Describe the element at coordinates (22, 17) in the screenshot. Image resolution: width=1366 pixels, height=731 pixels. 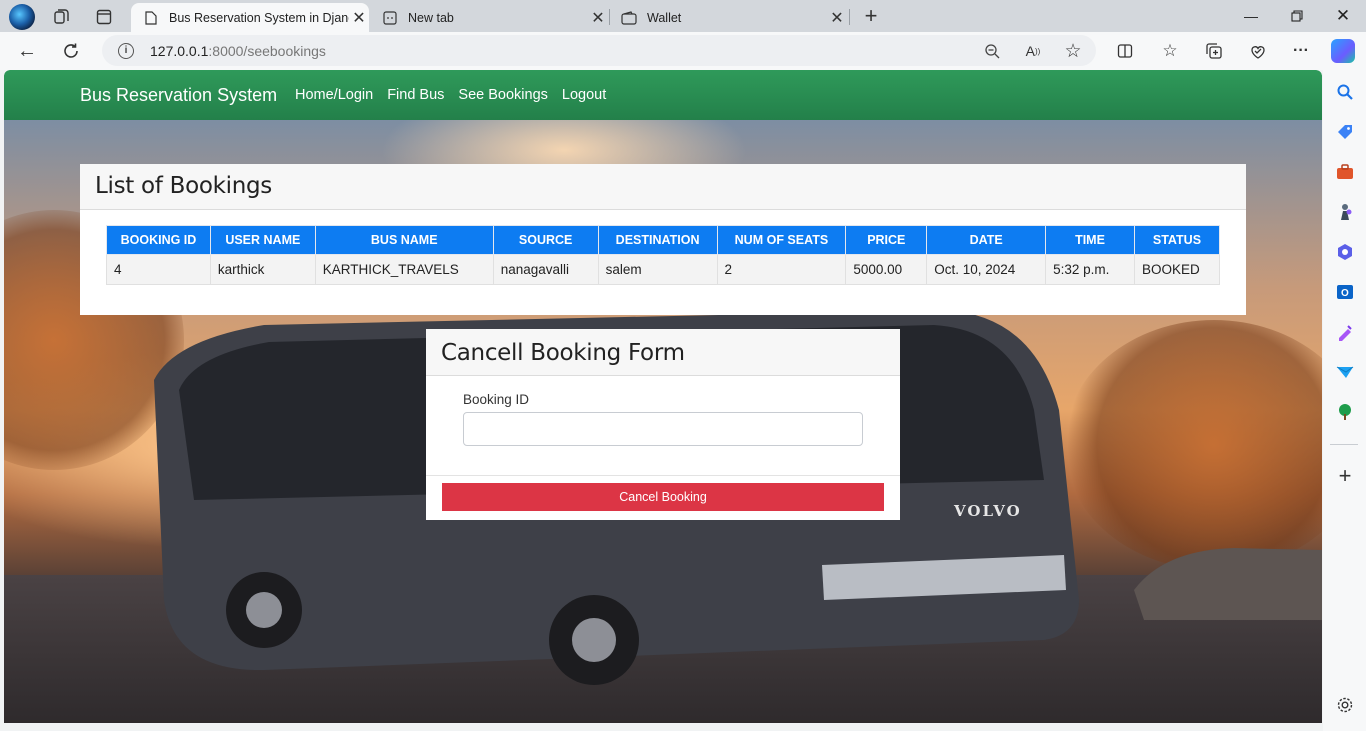
I see `profile-avatar` at that location.